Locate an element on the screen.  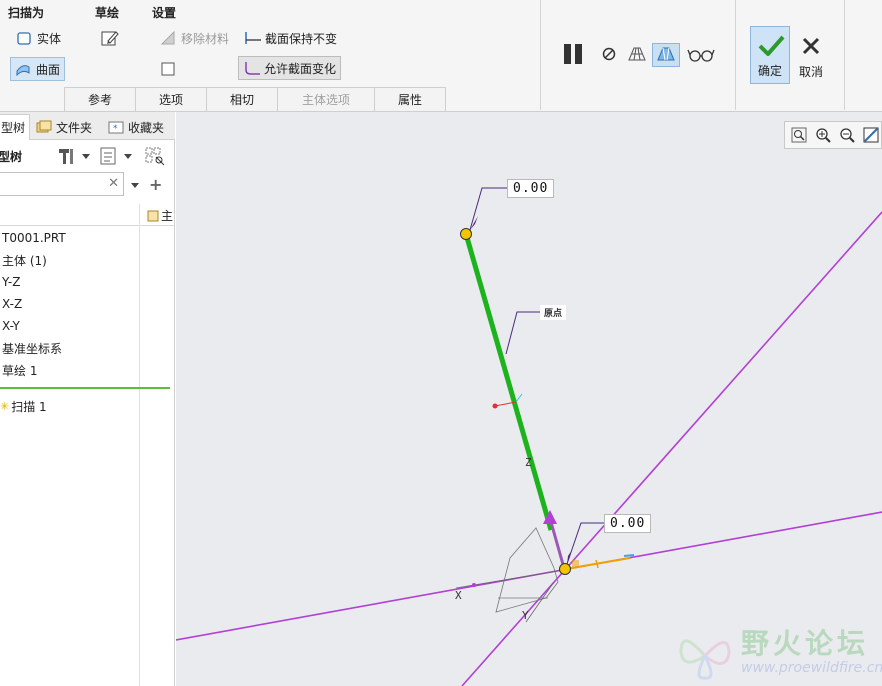
tab-model-tree: 型树 is located at coordinates (15, 127).